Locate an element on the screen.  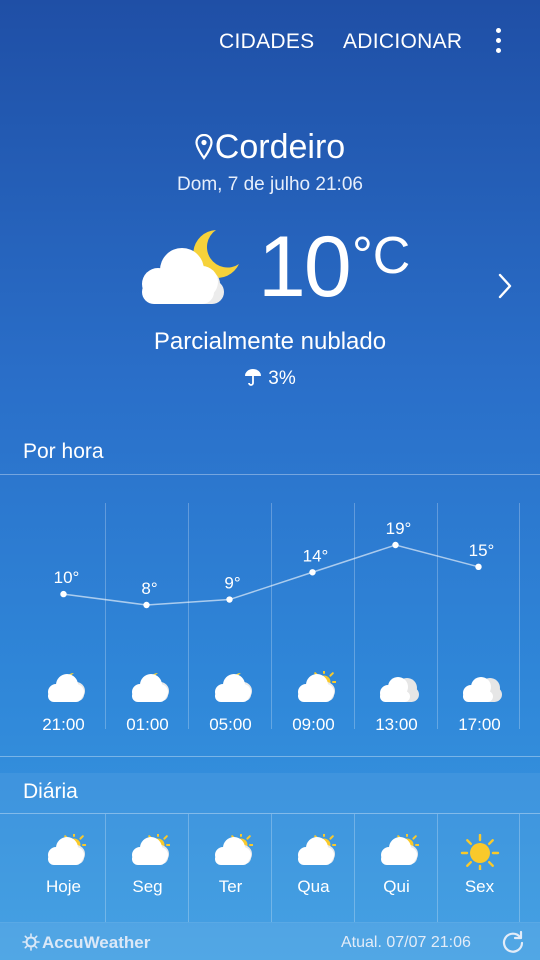
footer: AccuWeather Atual. 07/07 21:06 is located at coordinates (270, 941).